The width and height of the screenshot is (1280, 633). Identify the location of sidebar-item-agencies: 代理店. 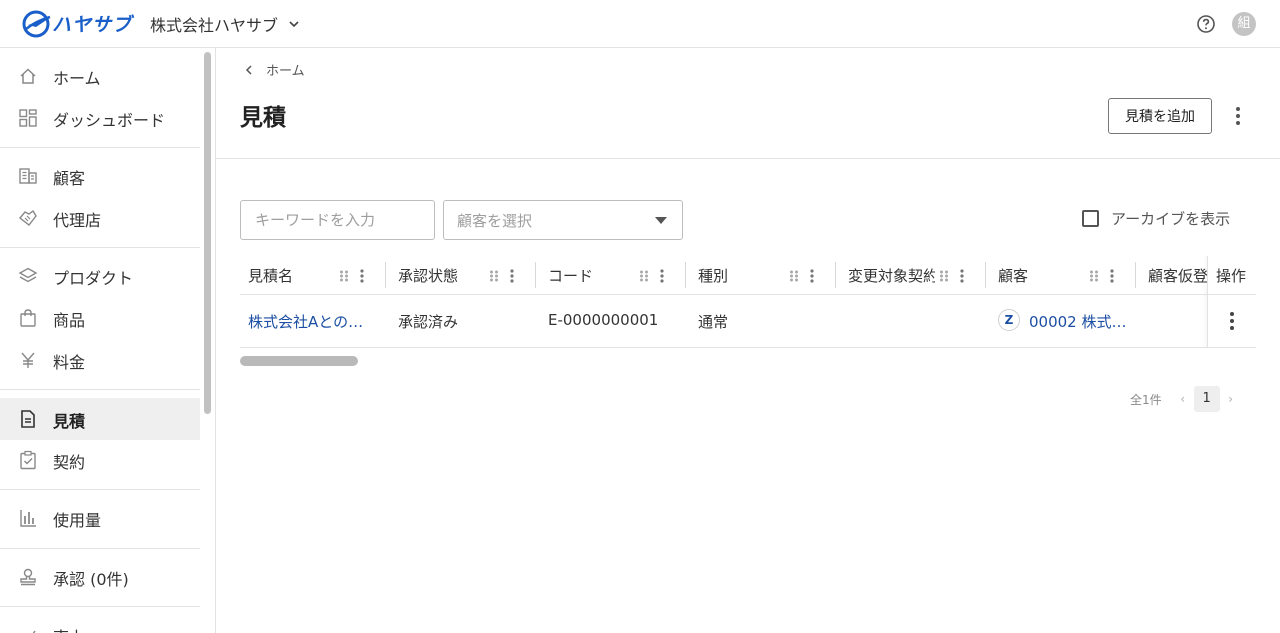
(100, 218).